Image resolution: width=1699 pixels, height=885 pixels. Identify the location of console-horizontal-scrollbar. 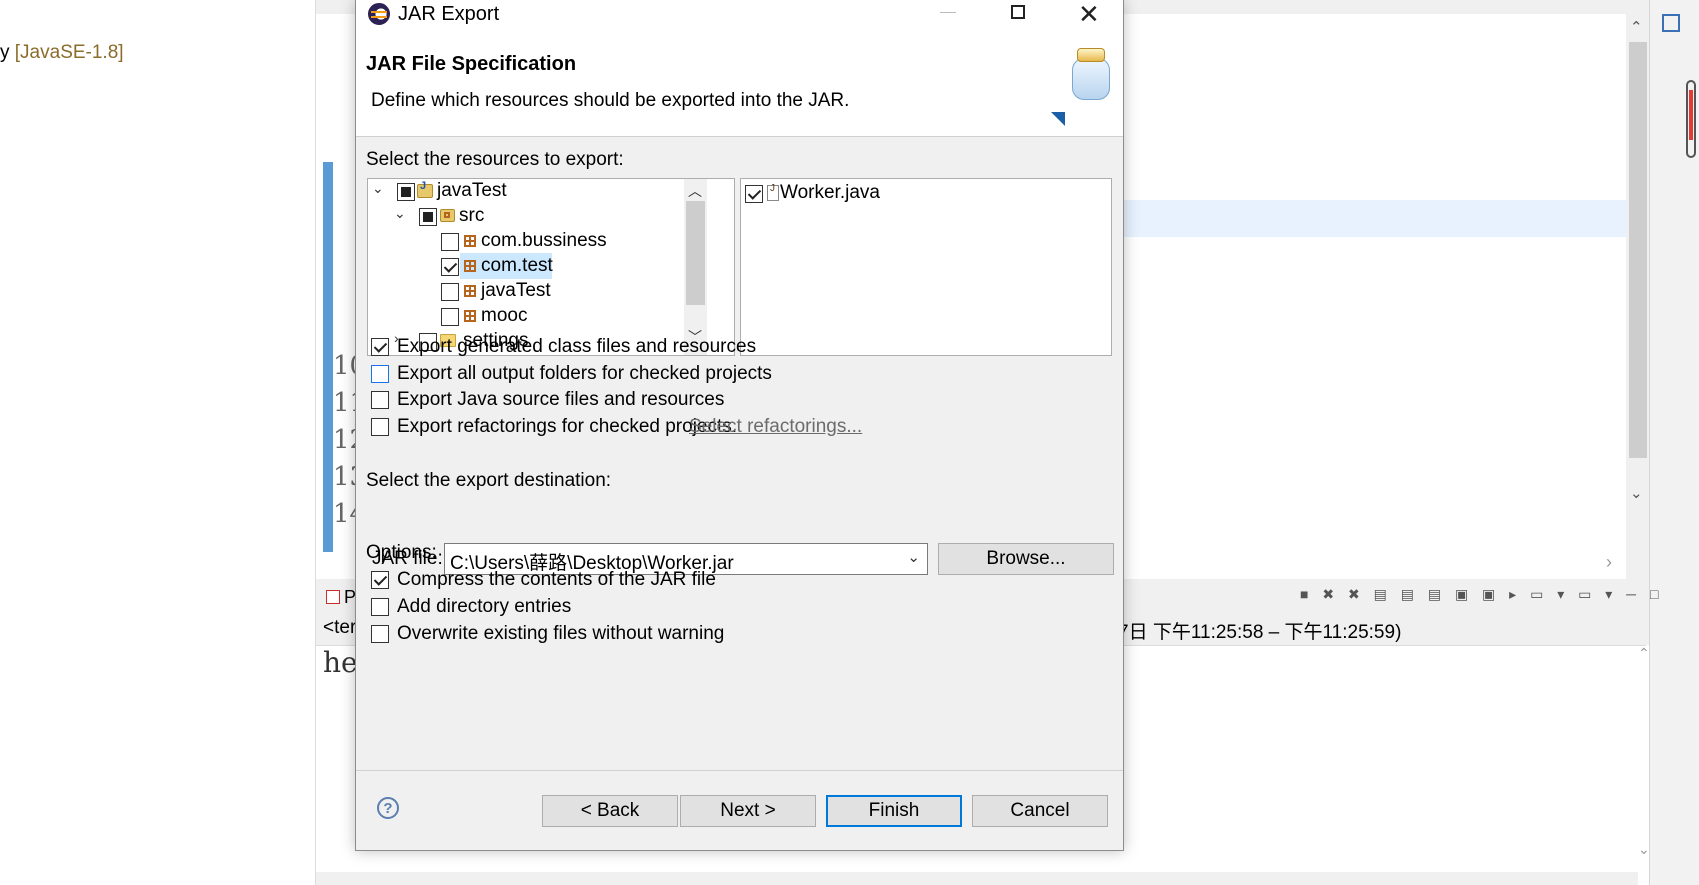
(977, 878).